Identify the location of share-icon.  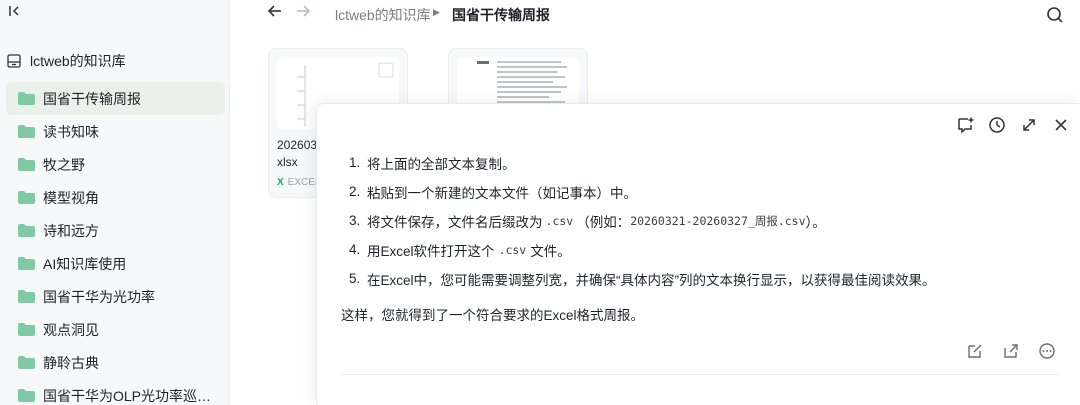
(1011, 351).